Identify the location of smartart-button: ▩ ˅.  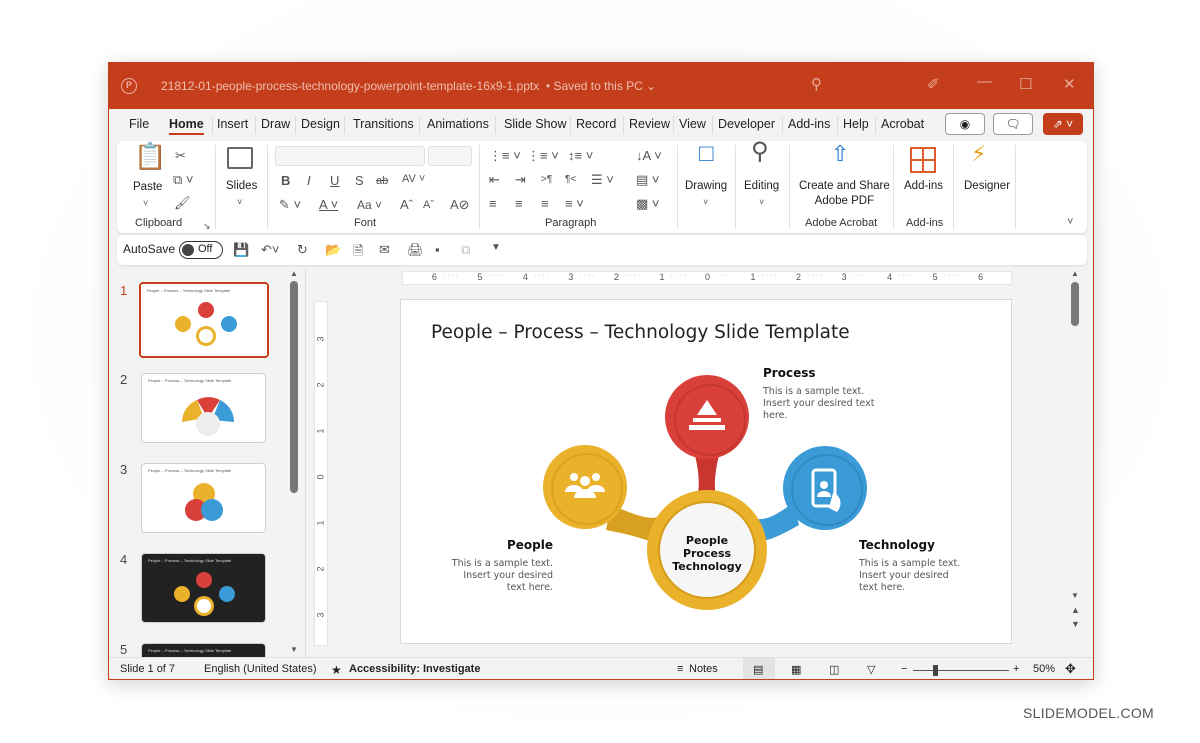
(648, 204).